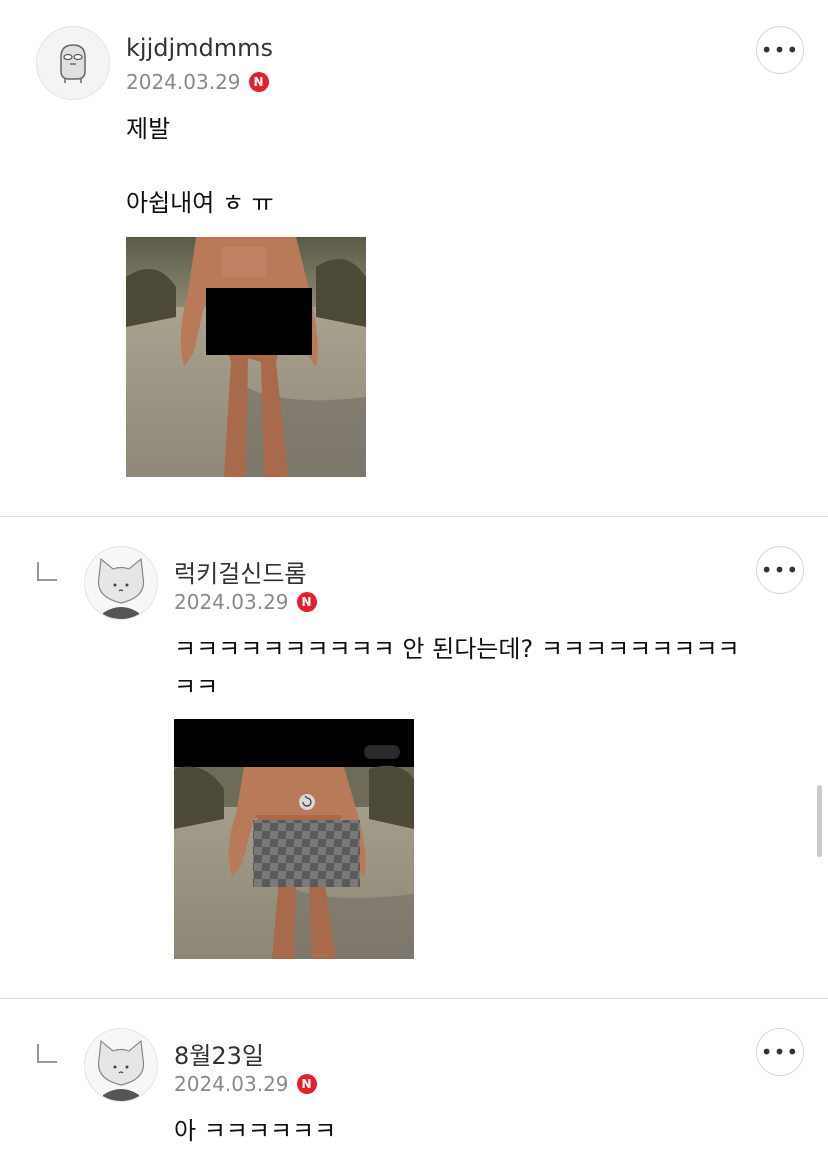 The image size is (828, 1174). What do you see at coordinates (148, 129) in the screenshot?
I see `comment-text-line: 제발` at bounding box center [148, 129].